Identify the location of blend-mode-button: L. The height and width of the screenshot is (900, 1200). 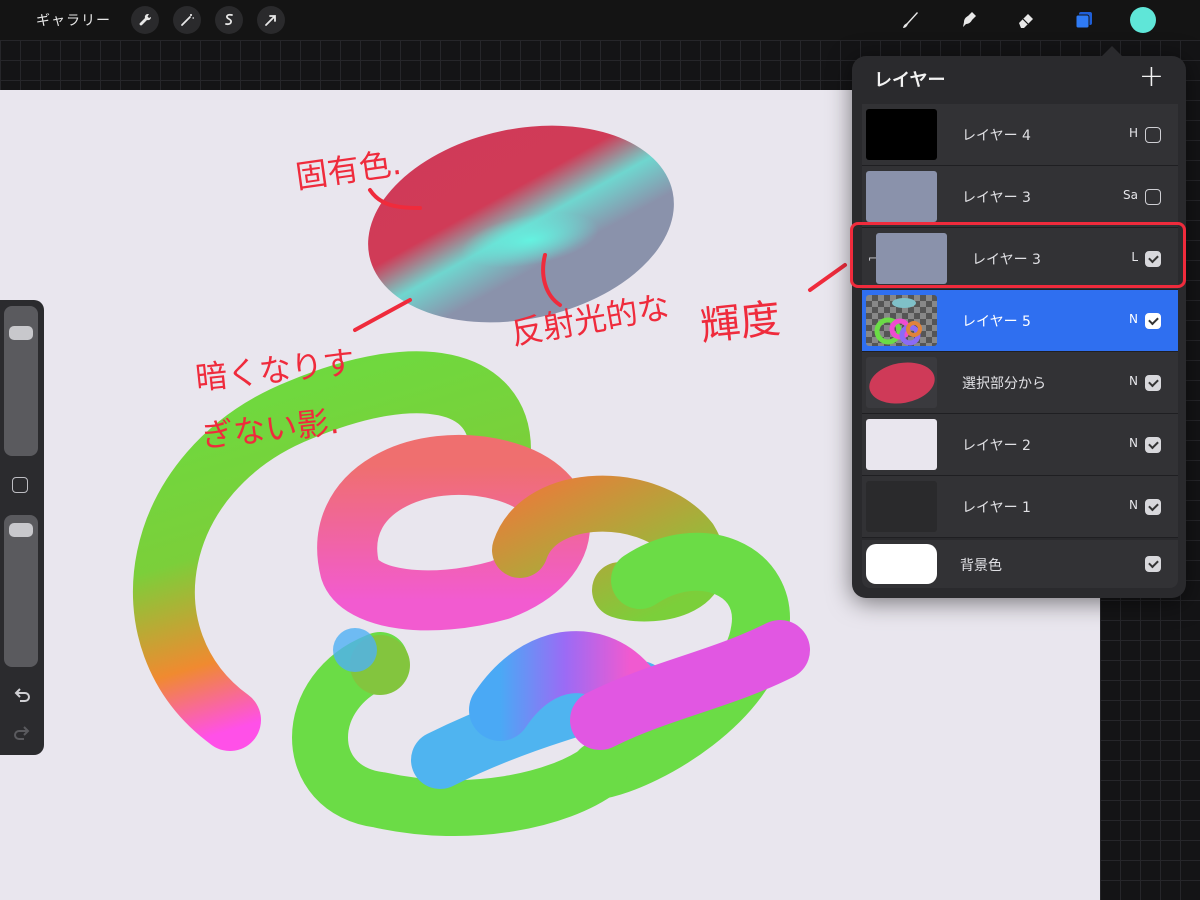
(1134, 257).